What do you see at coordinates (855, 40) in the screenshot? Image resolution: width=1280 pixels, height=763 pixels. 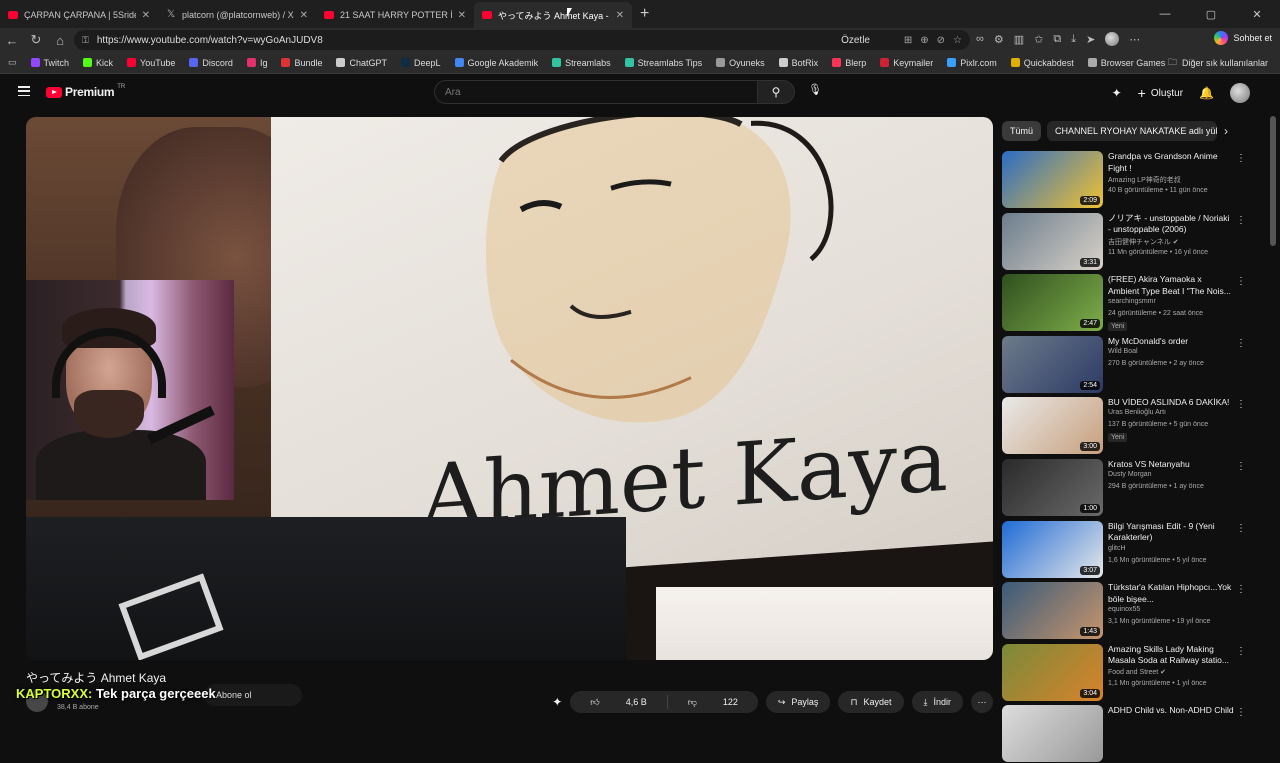 I see `summarize-button: Özetle` at bounding box center [855, 40].